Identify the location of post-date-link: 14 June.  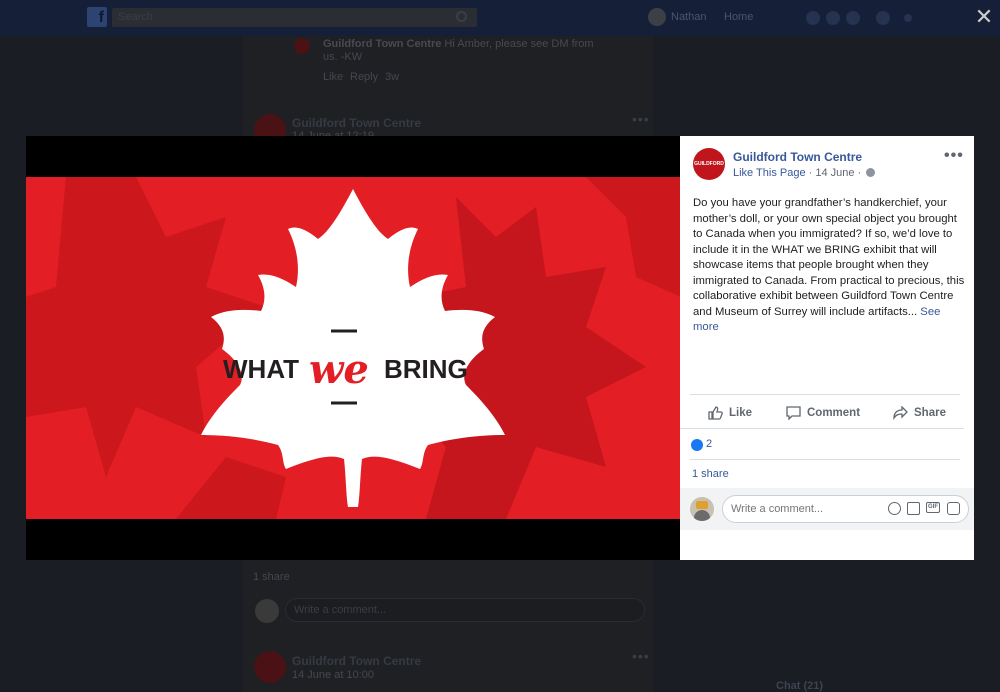
(834, 173).